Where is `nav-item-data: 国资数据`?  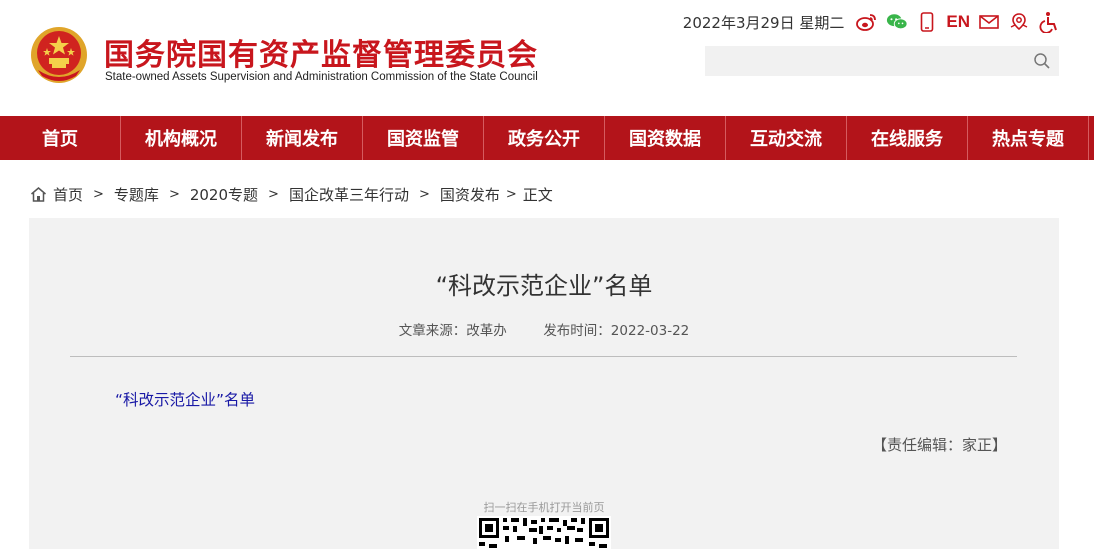 nav-item-data: 国资数据 is located at coordinates (665, 138).